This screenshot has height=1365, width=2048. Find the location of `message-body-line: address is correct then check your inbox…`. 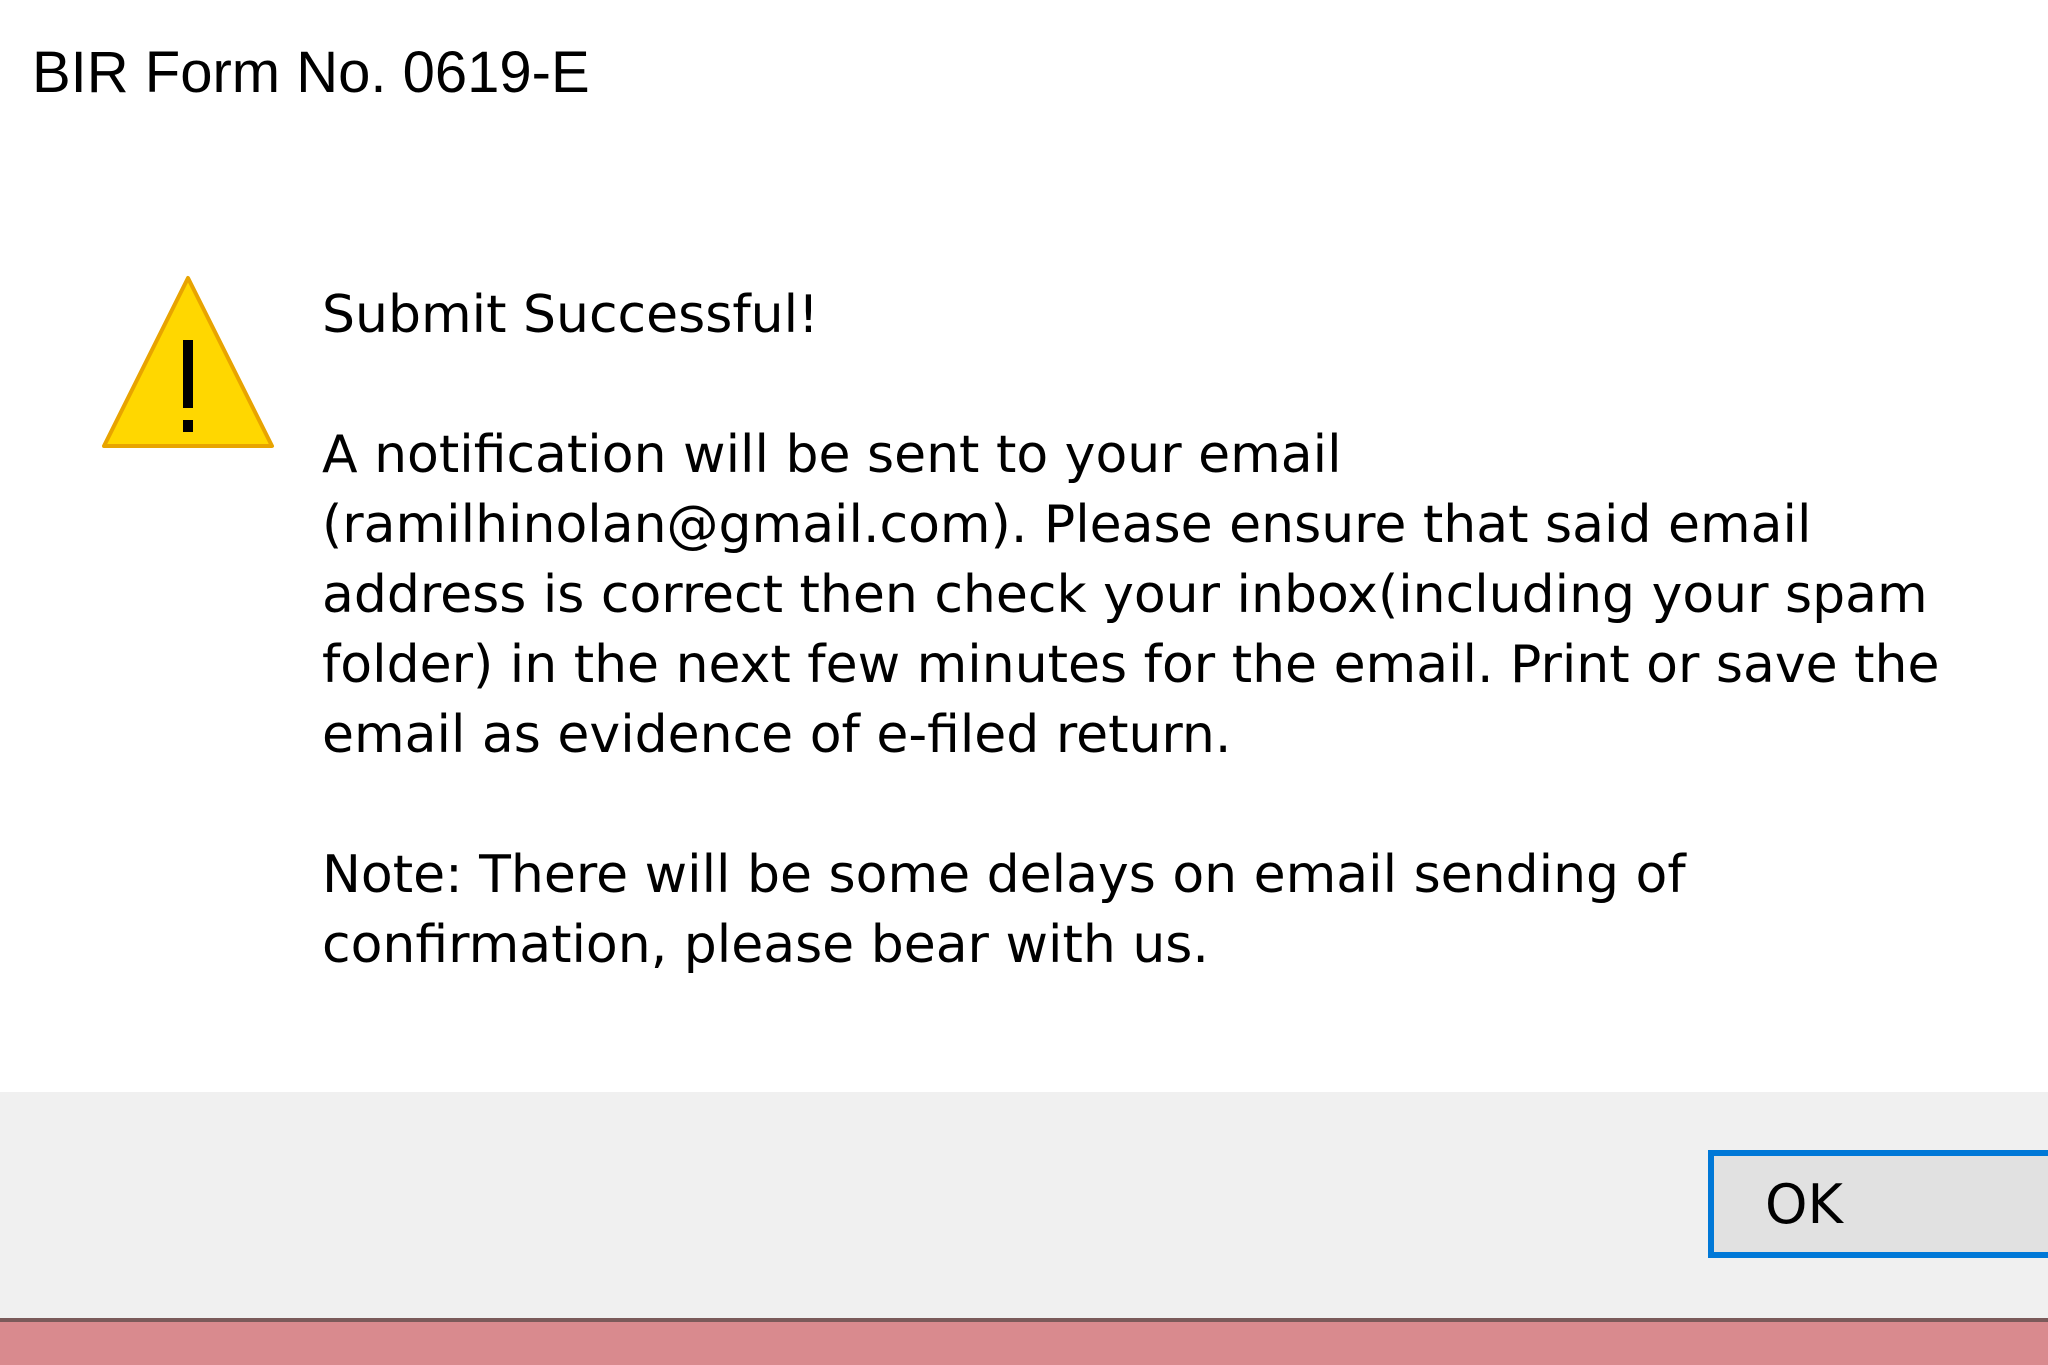

message-body-line: address is correct then check your inbox… is located at coordinates (1125, 595).